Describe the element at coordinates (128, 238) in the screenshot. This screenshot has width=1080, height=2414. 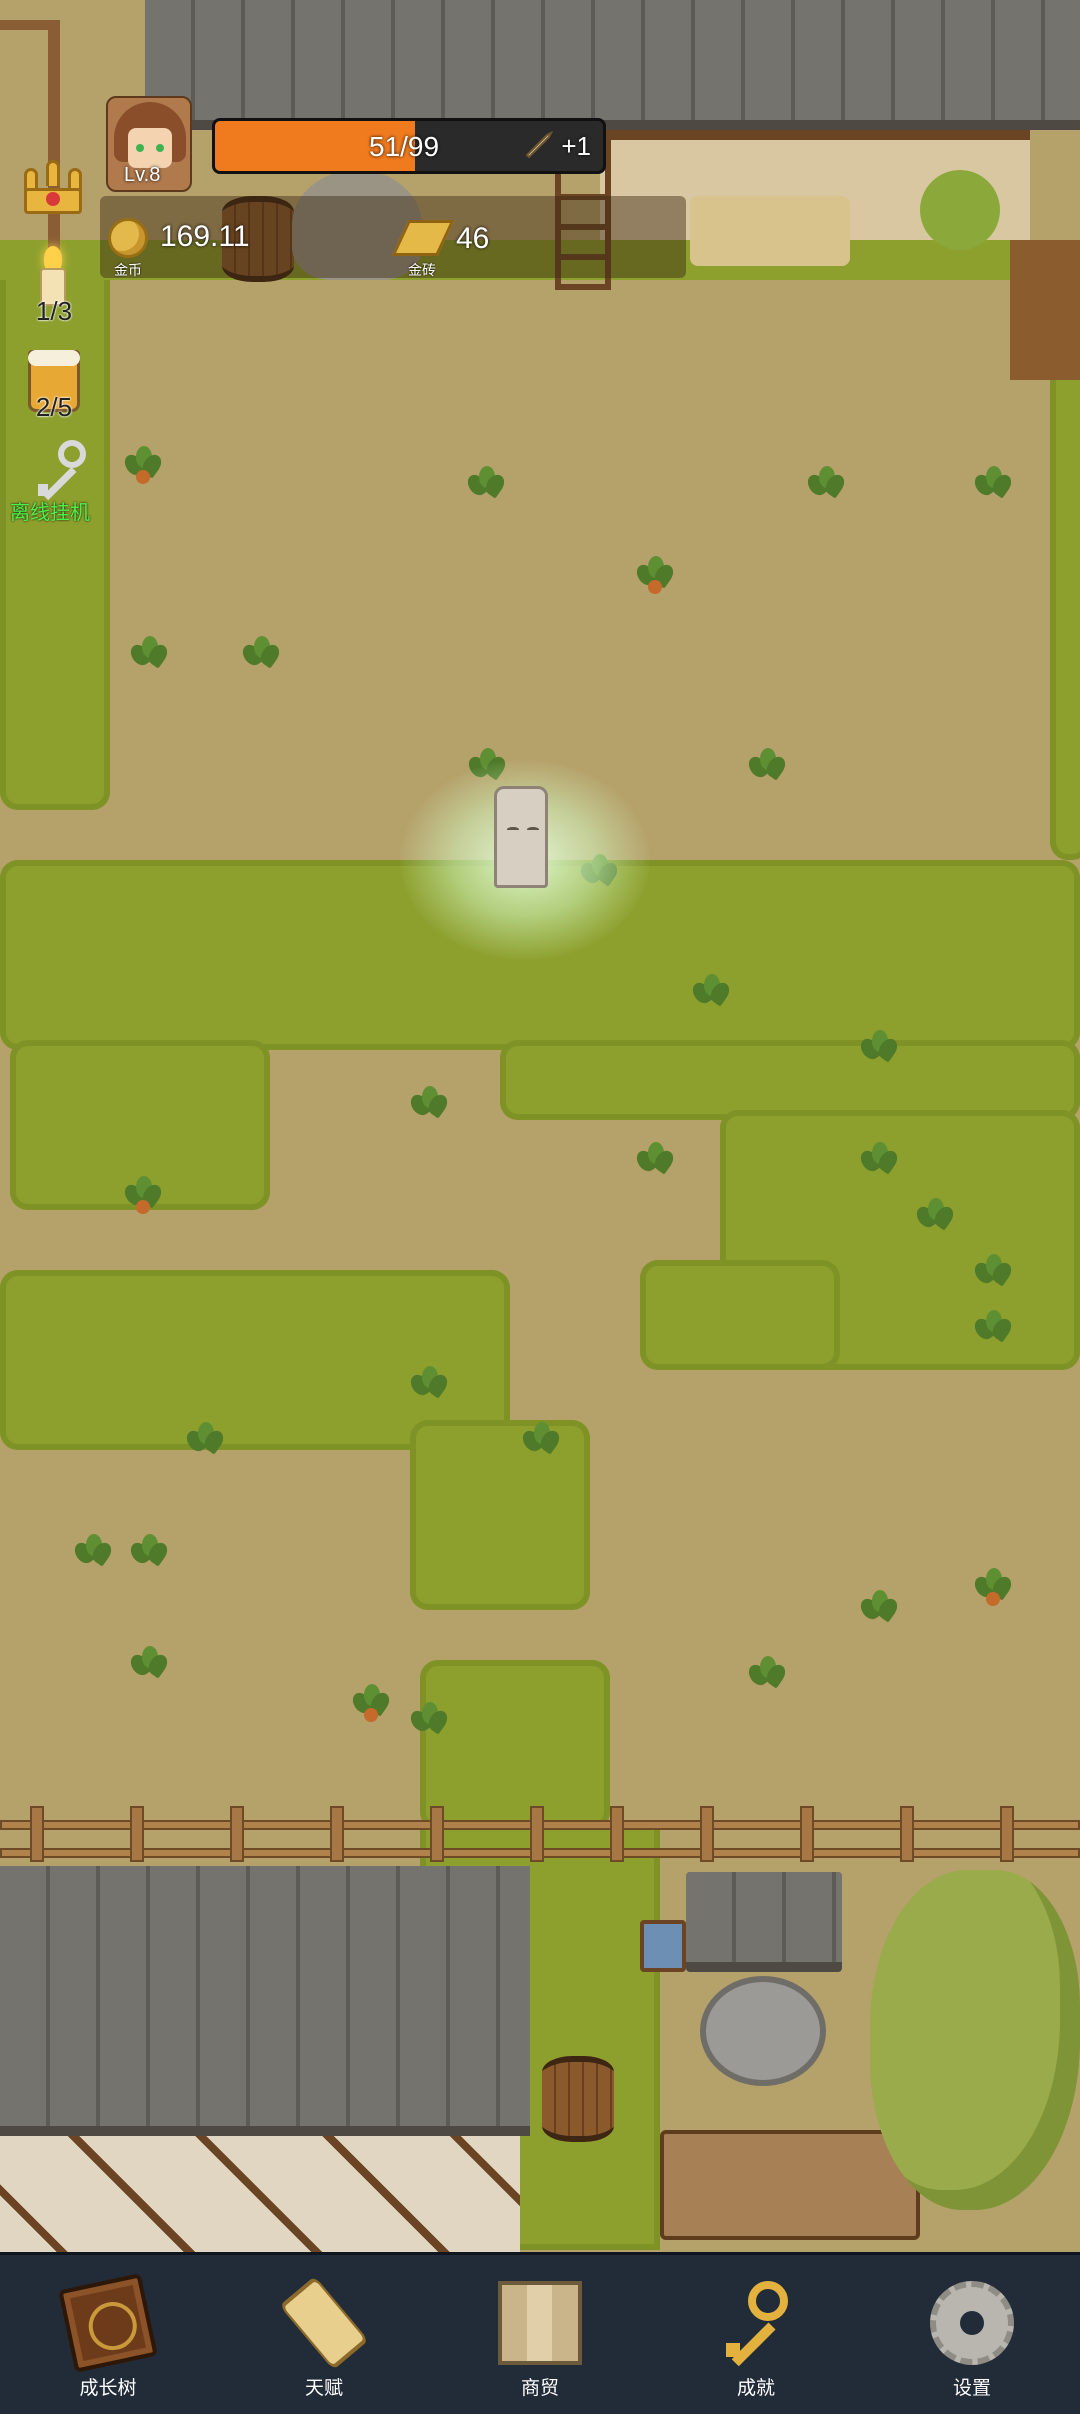
I see `gold-coin-icon` at that location.